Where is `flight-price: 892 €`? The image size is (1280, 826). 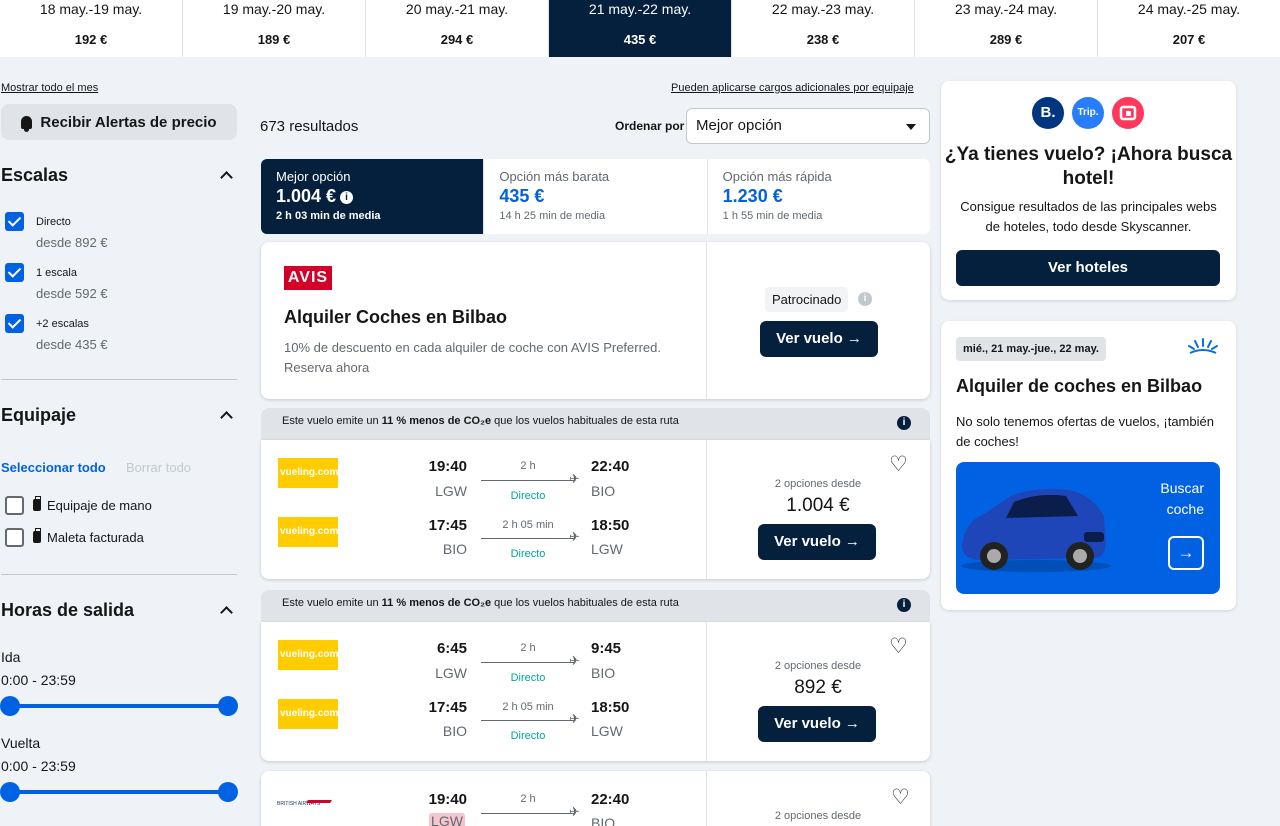
flight-price: 892 € is located at coordinates (818, 687).